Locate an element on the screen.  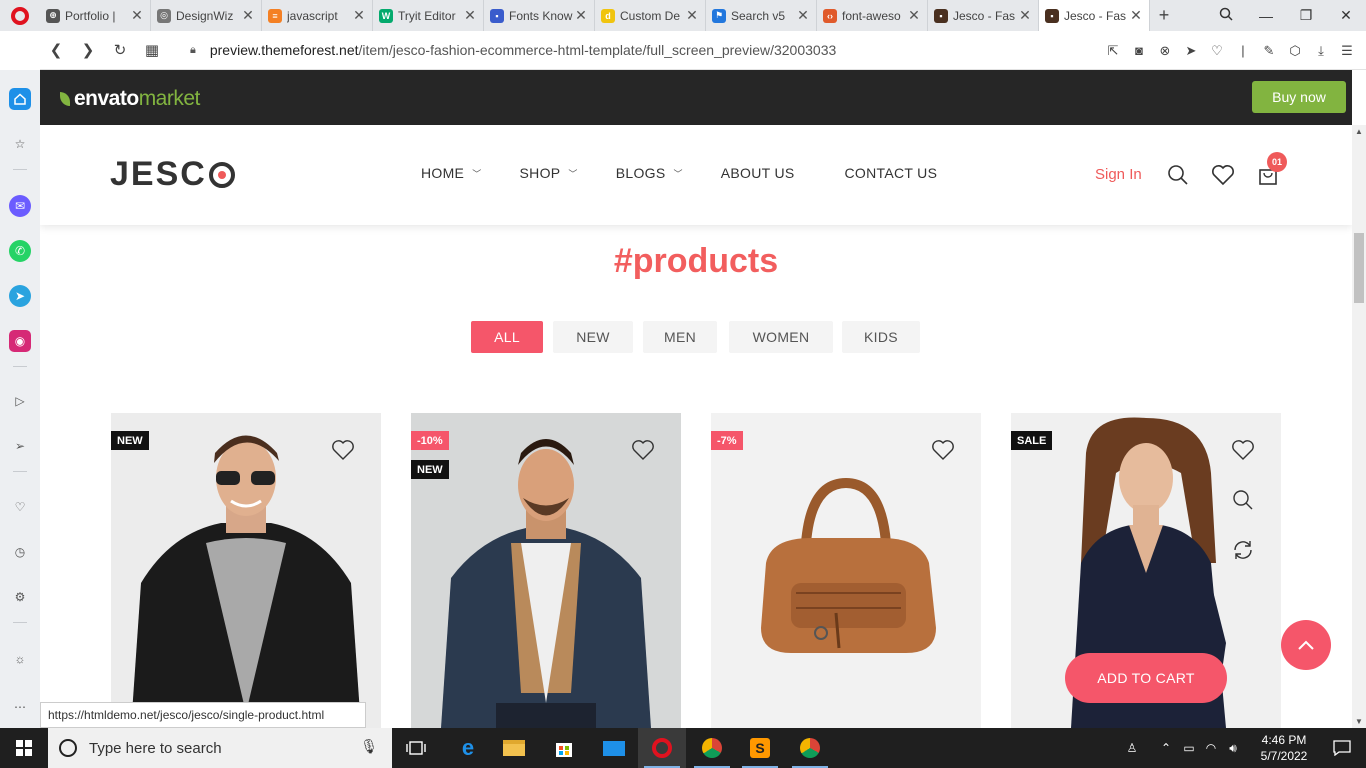
browser-tab: ◎ DesignWiz ✕ is located at coordinates (206, 15).